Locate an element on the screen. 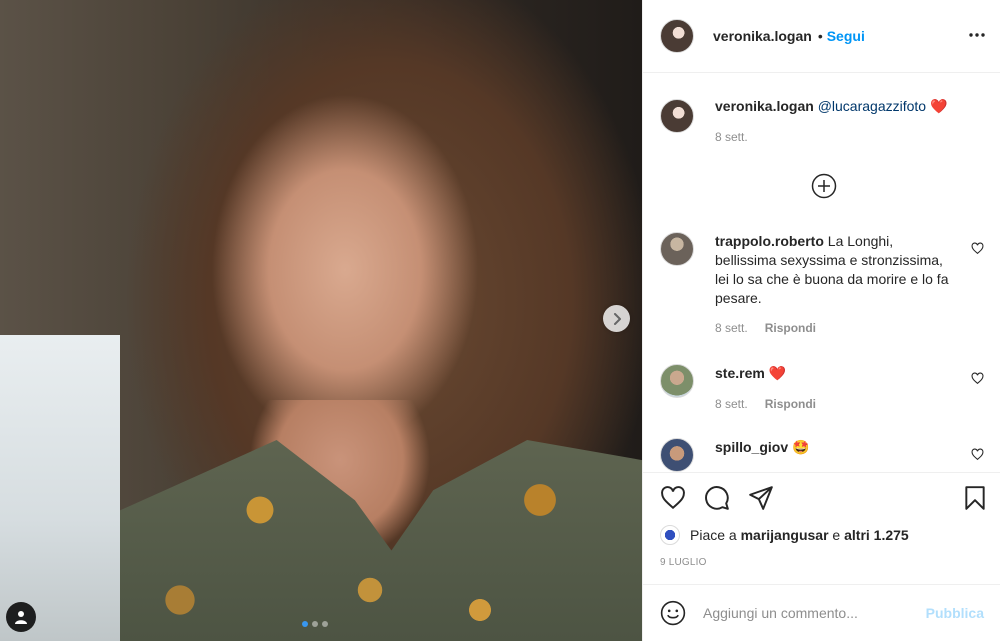  commenter-username: ste.rem is located at coordinates (740, 373).